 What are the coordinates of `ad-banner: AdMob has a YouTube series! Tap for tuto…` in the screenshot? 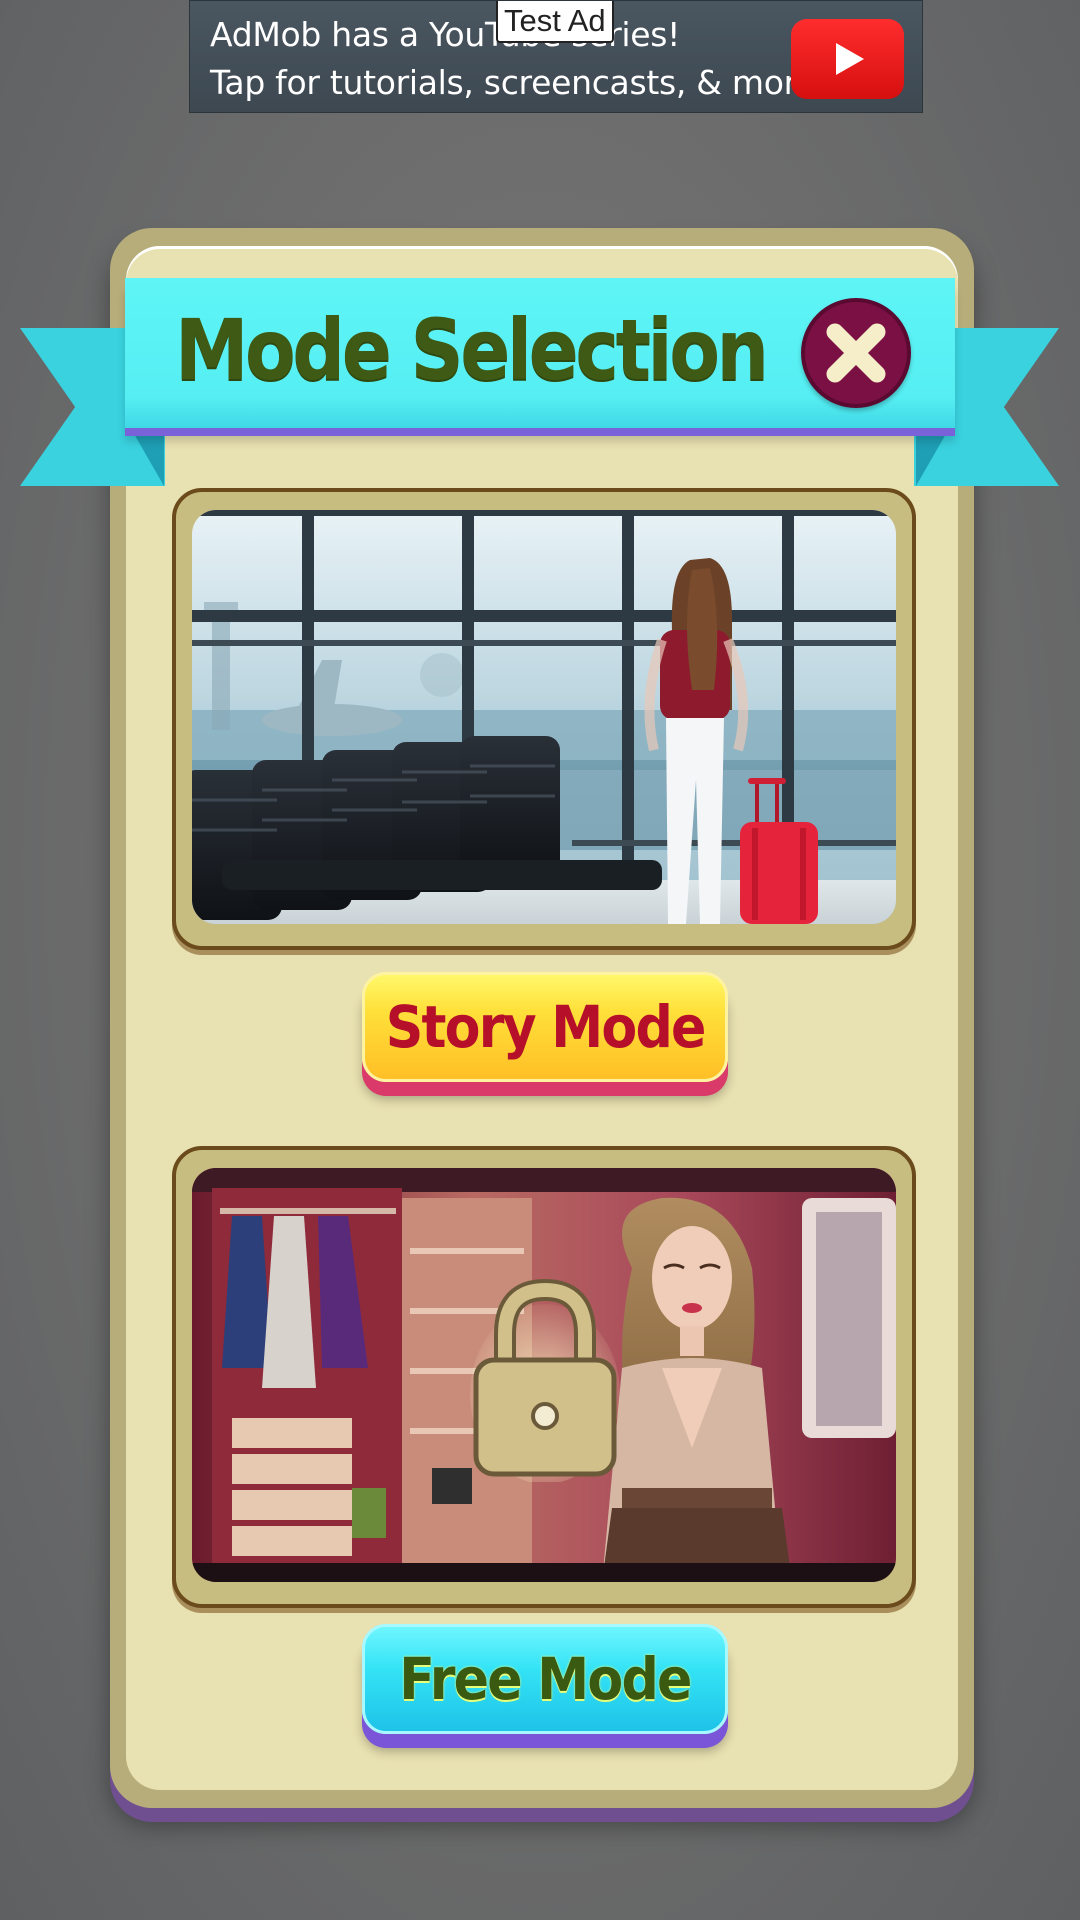 It's located at (556, 56).